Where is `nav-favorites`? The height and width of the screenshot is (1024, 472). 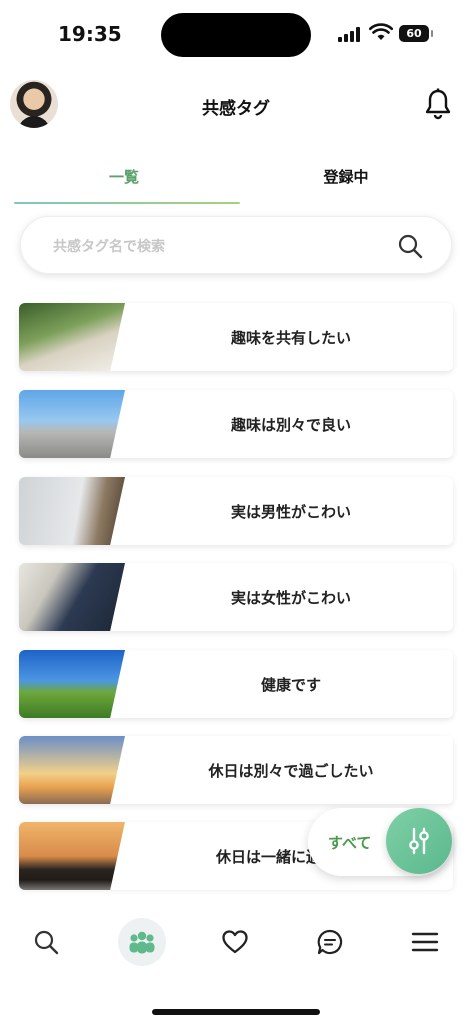
nav-favorites is located at coordinates (235, 942).